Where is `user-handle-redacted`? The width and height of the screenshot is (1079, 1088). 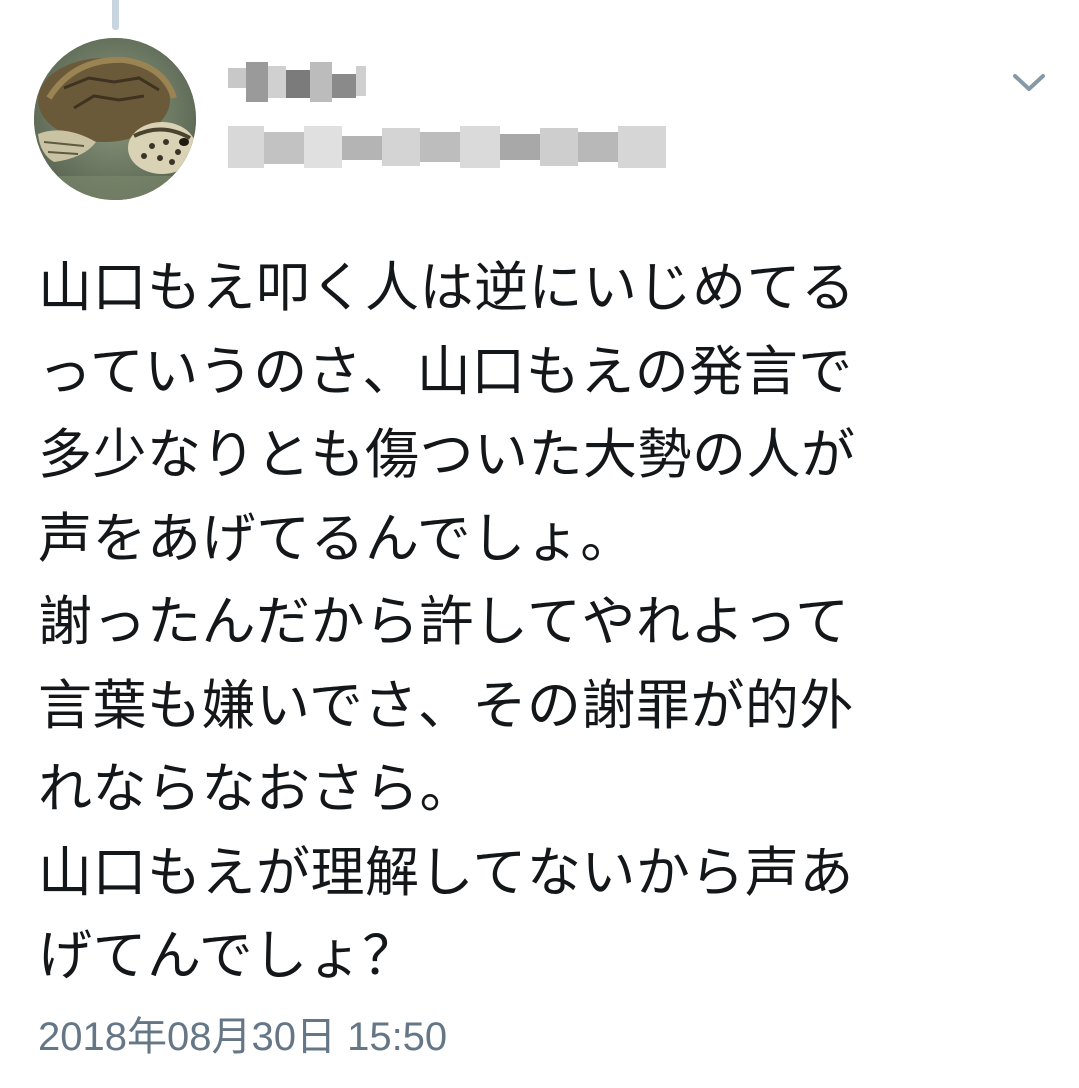
user-handle-redacted is located at coordinates (448, 147).